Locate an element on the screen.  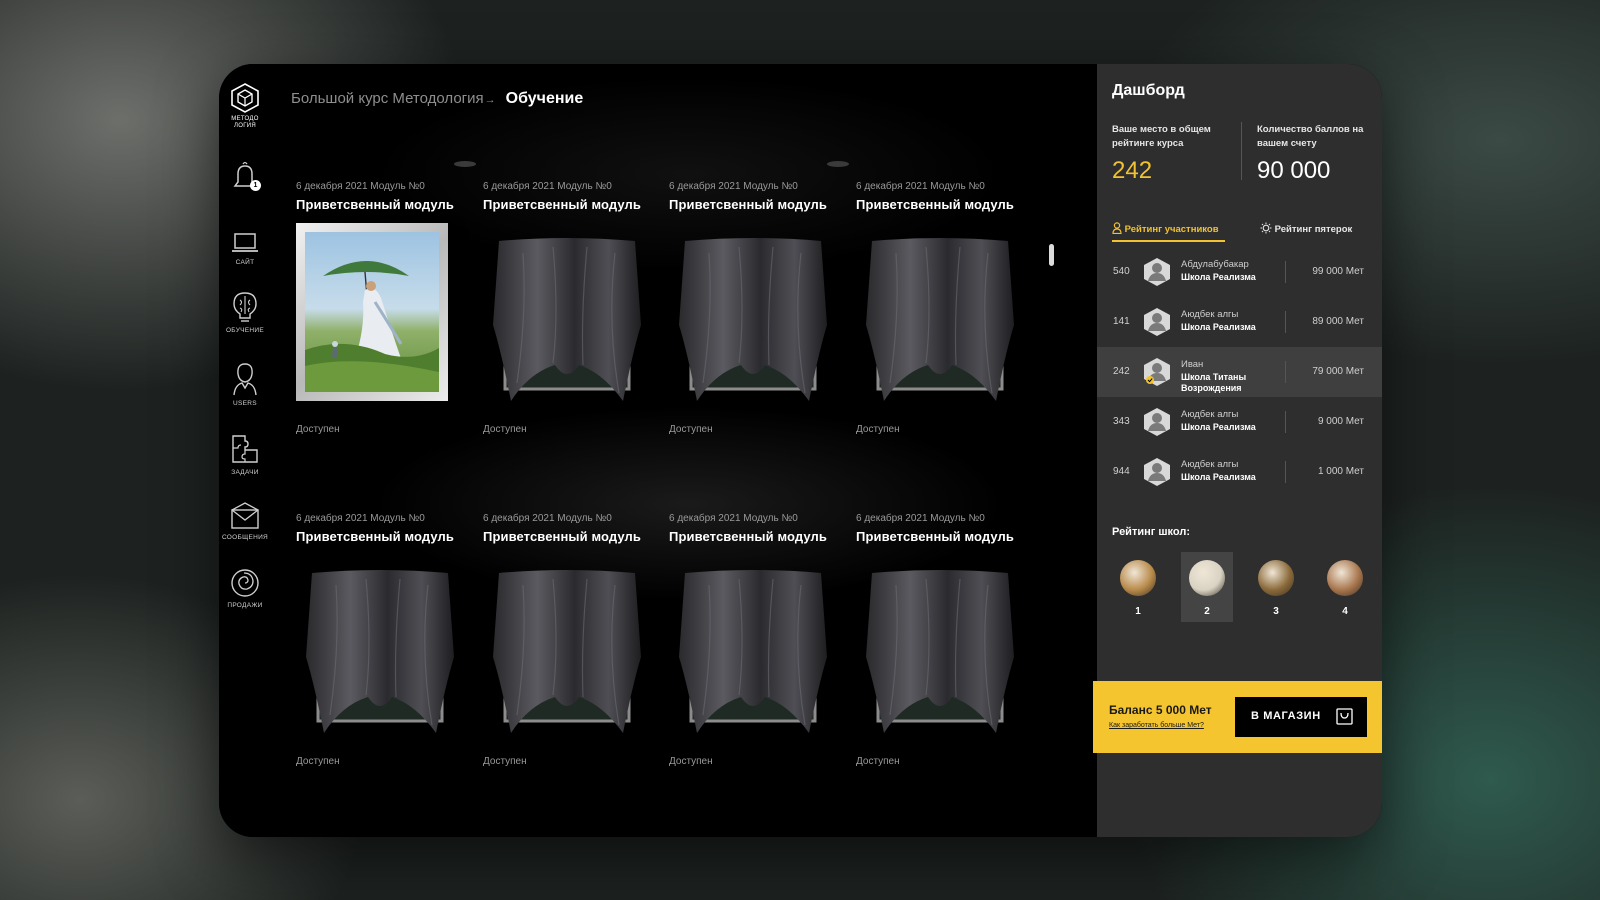
person-icon is located at coordinates (1117, 228).